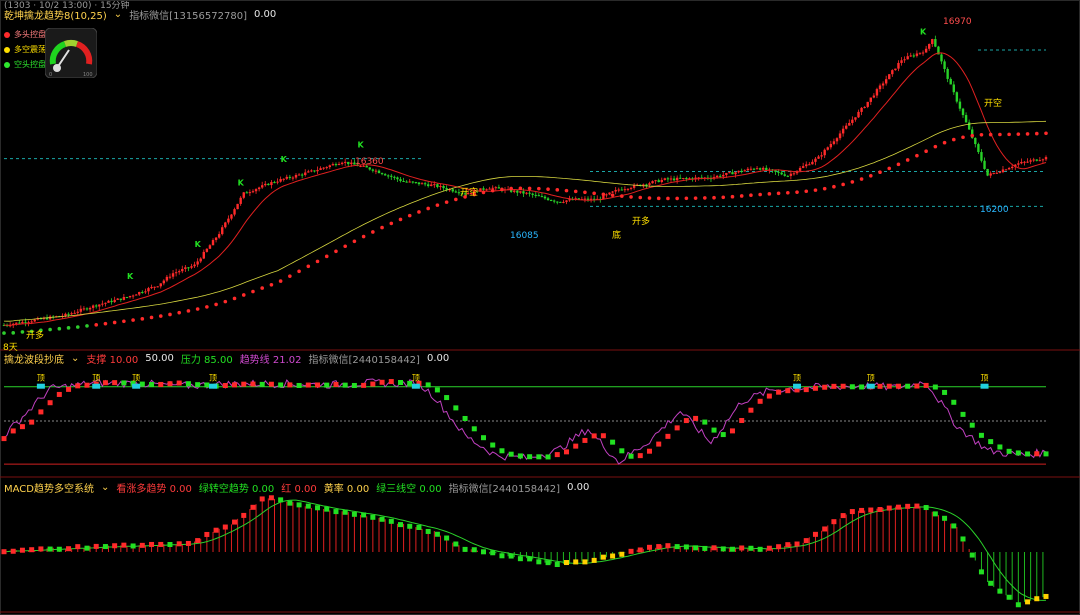  Describe the element at coordinates (188, 16) in the screenshot. I see `main-indicator-name: 指标微信[13156572780]` at that location.